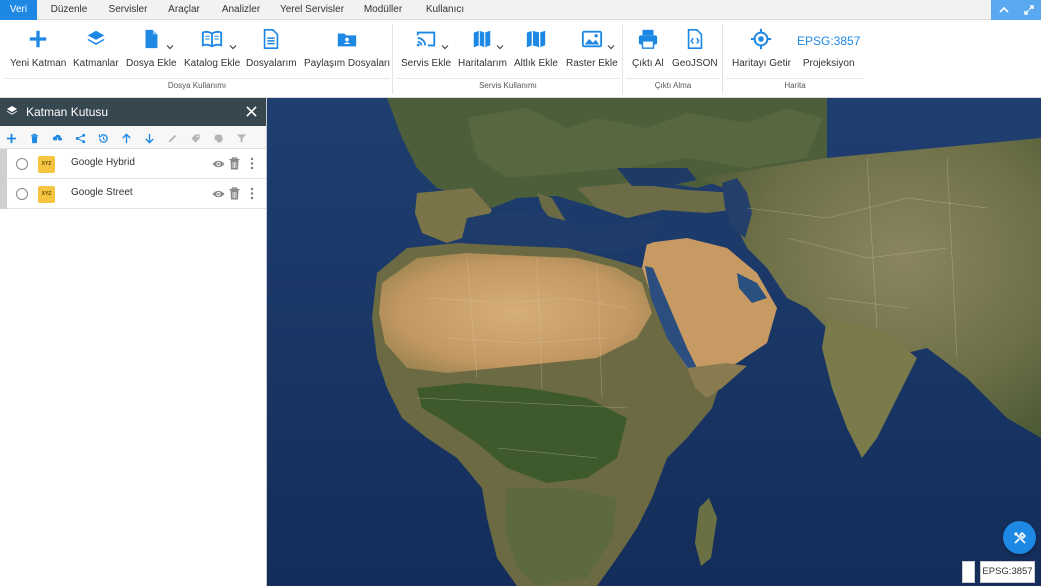 The image size is (1041, 586). What do you see at coordinates (103, 162) in the screenshot?
I see `layer-name: Google Hybrid` at bounding box center [103, 162].